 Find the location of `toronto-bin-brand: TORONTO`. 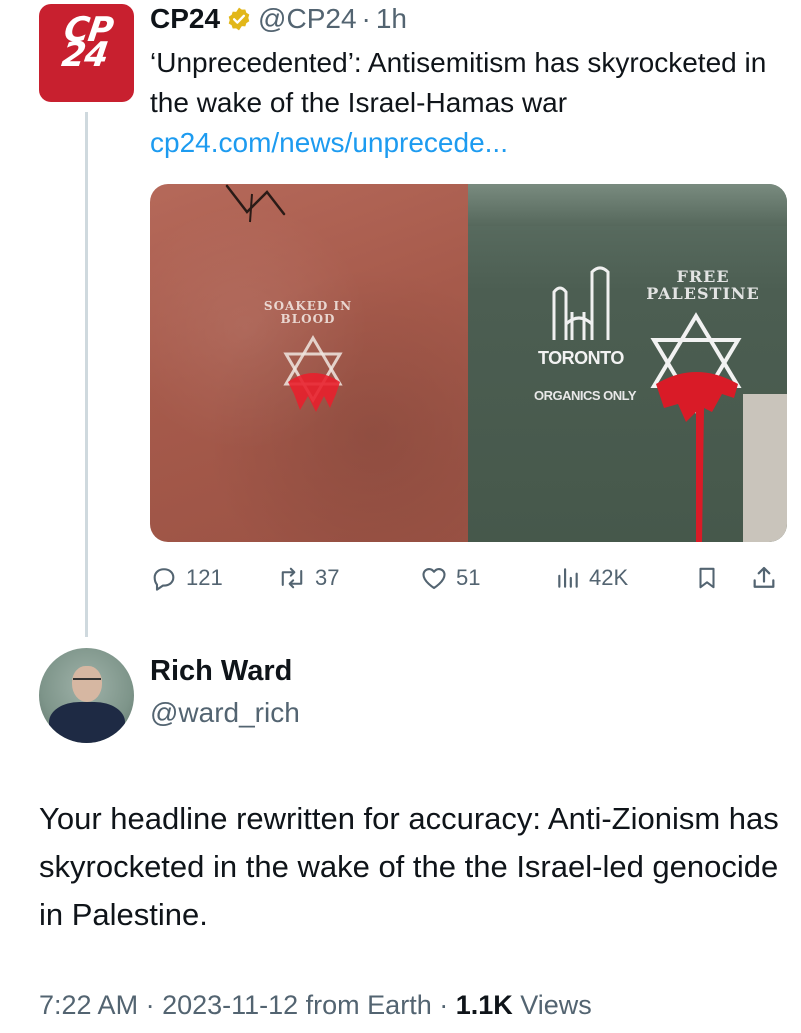

toronto-bin-brand: TORONTO is located at coordinates (581, 358).